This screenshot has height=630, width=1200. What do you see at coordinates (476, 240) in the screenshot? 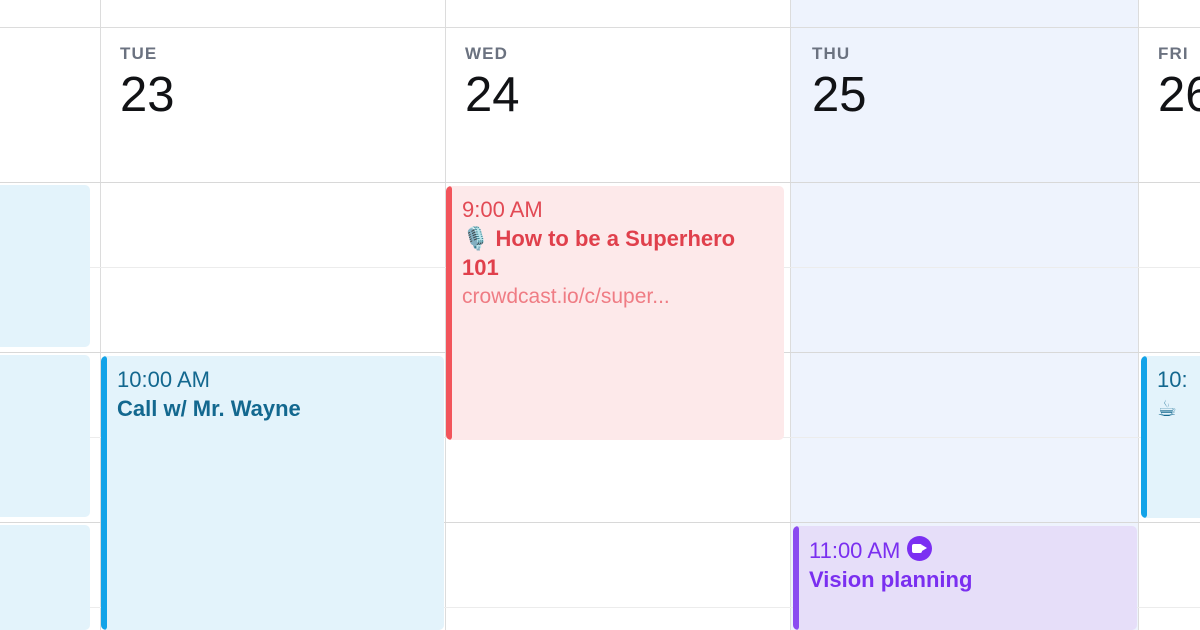
I see `studio-microphone-emoji: 🎙️` at bounding box center [476, 240].